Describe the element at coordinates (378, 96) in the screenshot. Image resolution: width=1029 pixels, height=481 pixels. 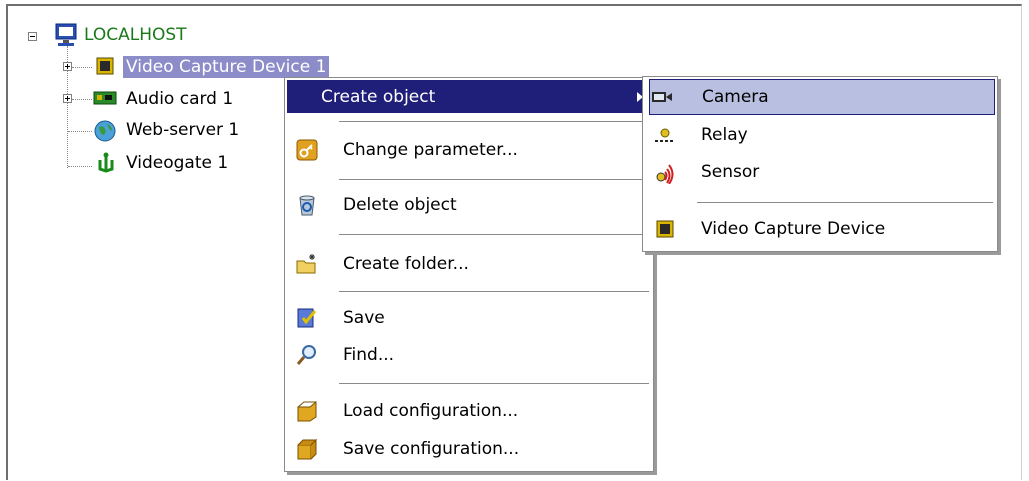
I see `menu-item-label: Create object` at that location.